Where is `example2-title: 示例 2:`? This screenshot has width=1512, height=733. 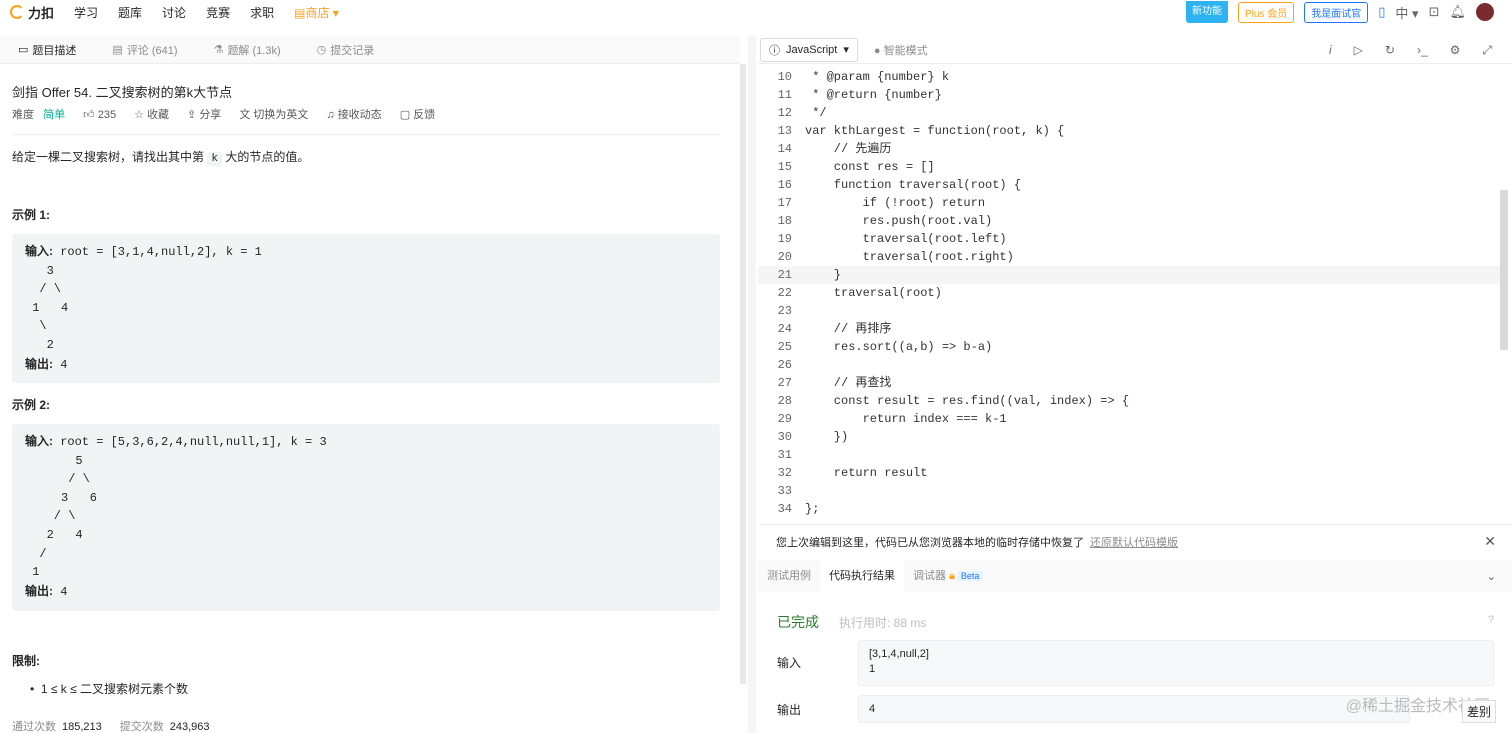 example2-title: 示例 2: is located at coordinates (31, 405).